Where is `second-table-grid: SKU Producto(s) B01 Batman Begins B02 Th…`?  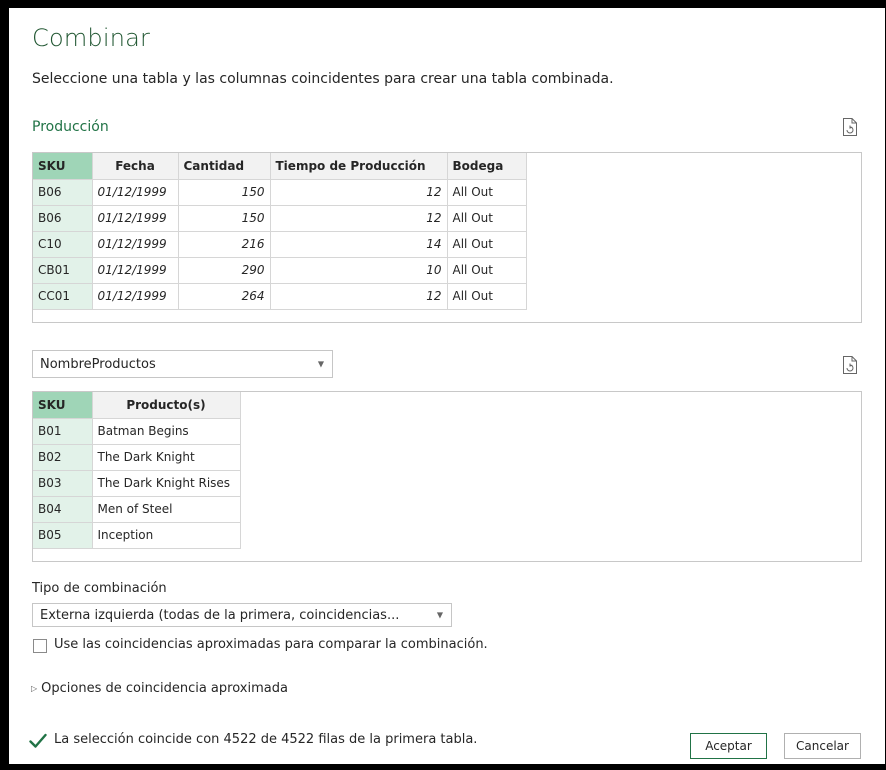 second-table-grid: SKU Producto(s) B01 Batman Begins B02 Th… is located at coordinates (137, 470).